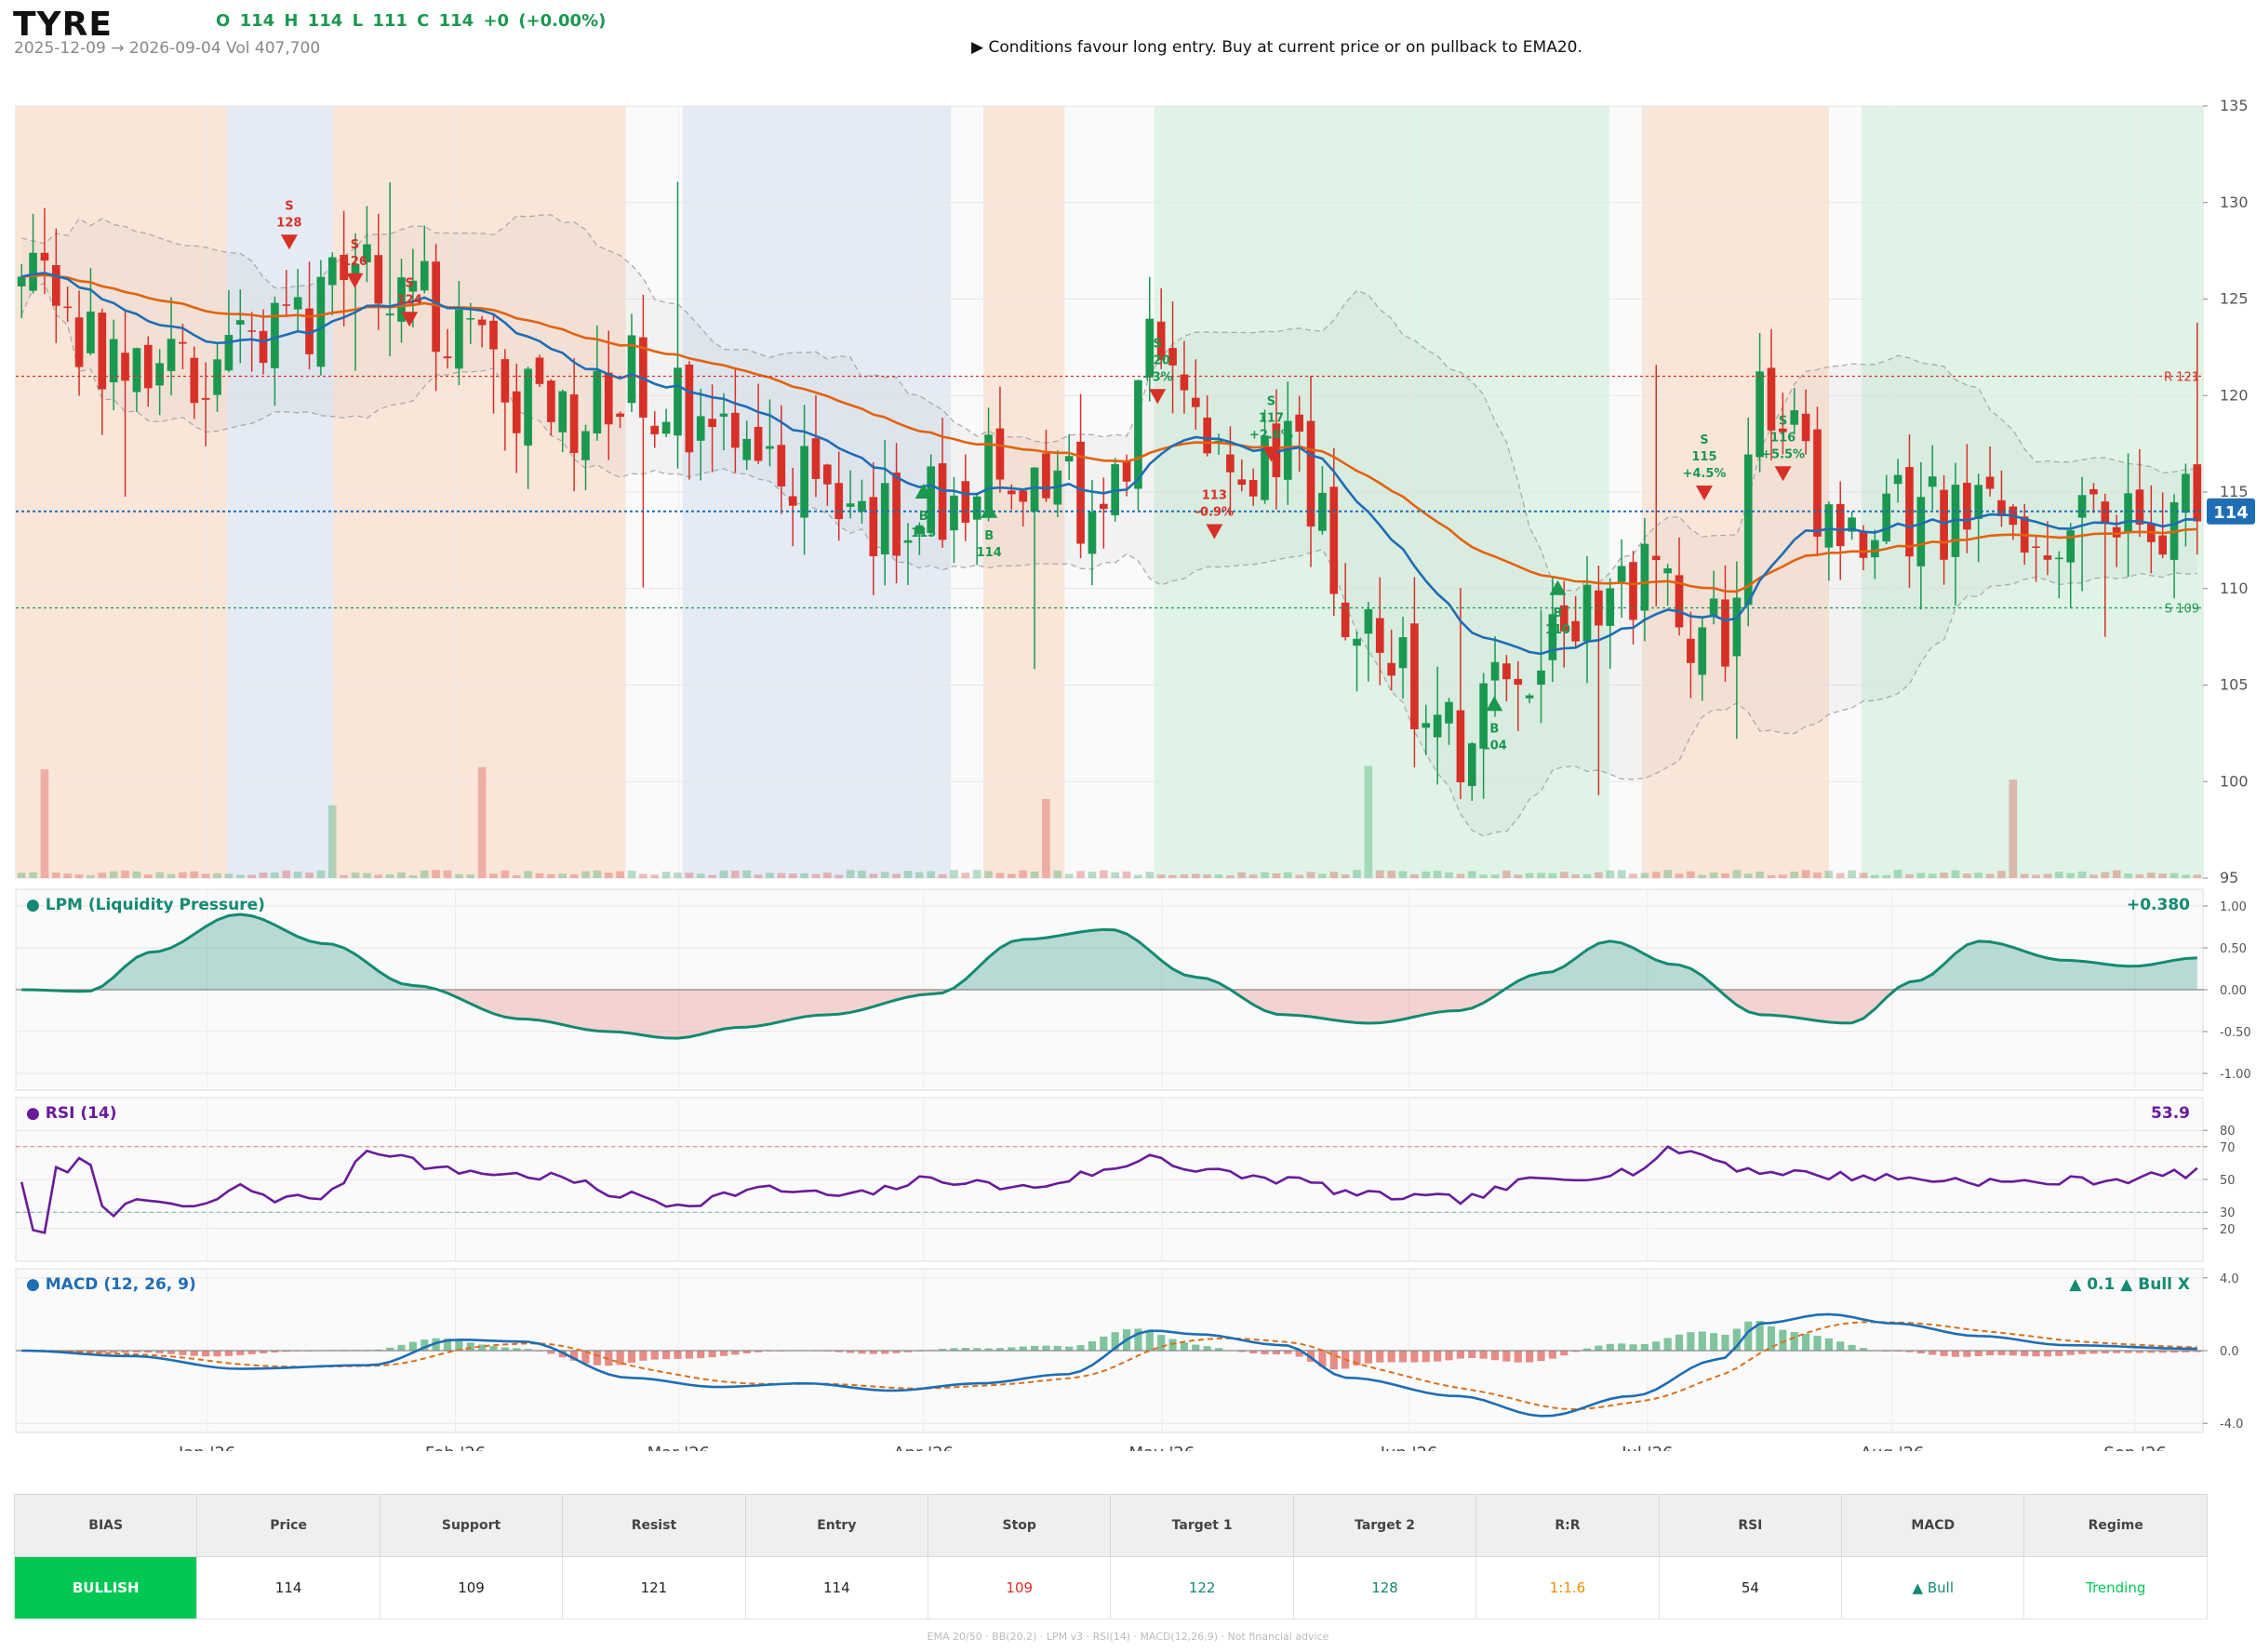 The width and height of the screenshot is (2256, 1652). Describe the element at coordinates (1783, 454) in the screenshot. I see `trade-label: +5.5%` at that location.